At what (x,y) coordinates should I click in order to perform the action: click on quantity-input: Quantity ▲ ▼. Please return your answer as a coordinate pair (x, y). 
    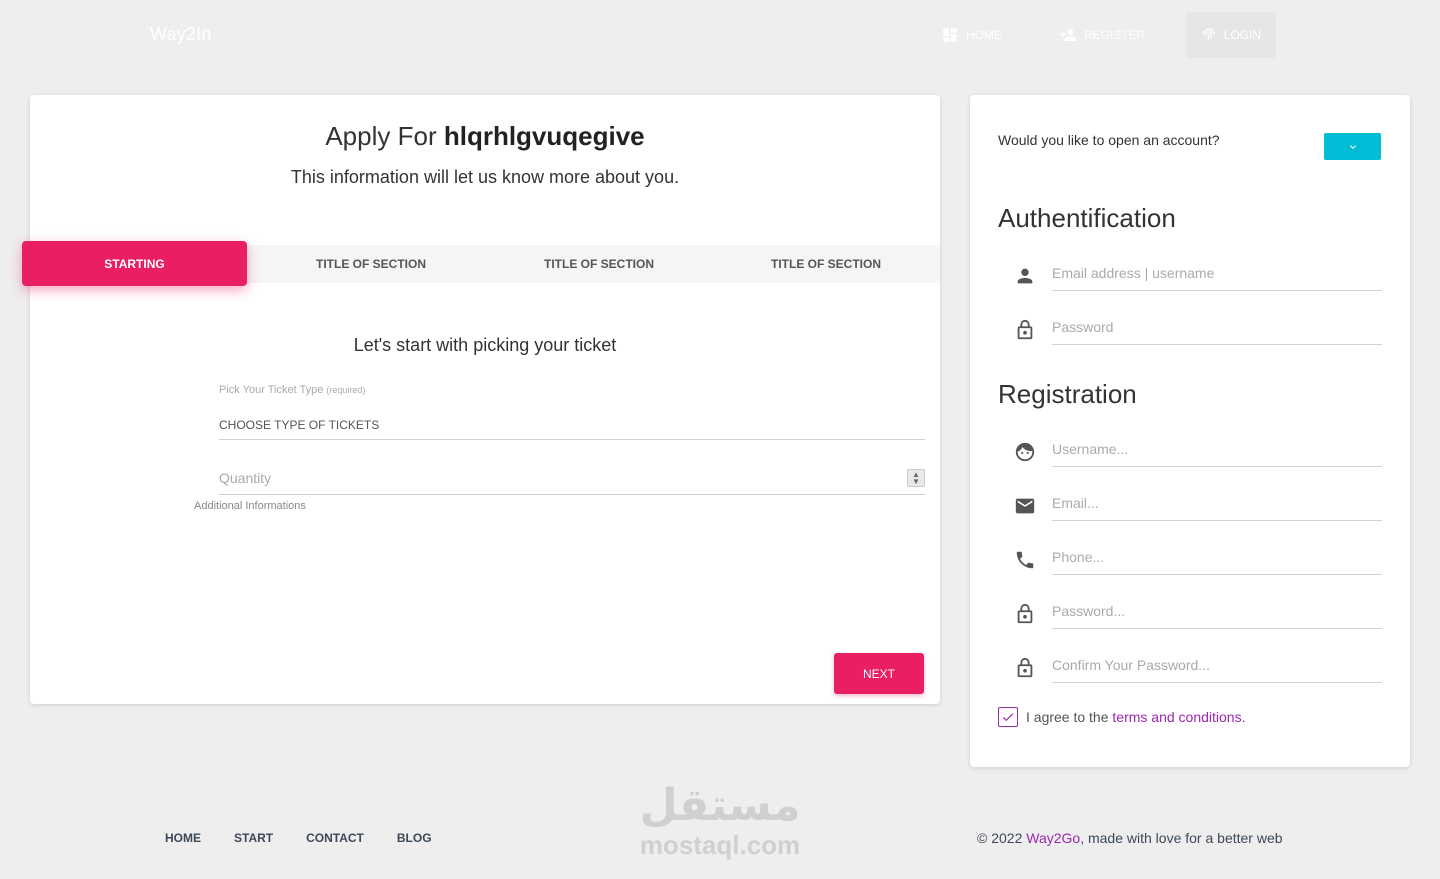
    Looking at the image, I should click on (572, 480).